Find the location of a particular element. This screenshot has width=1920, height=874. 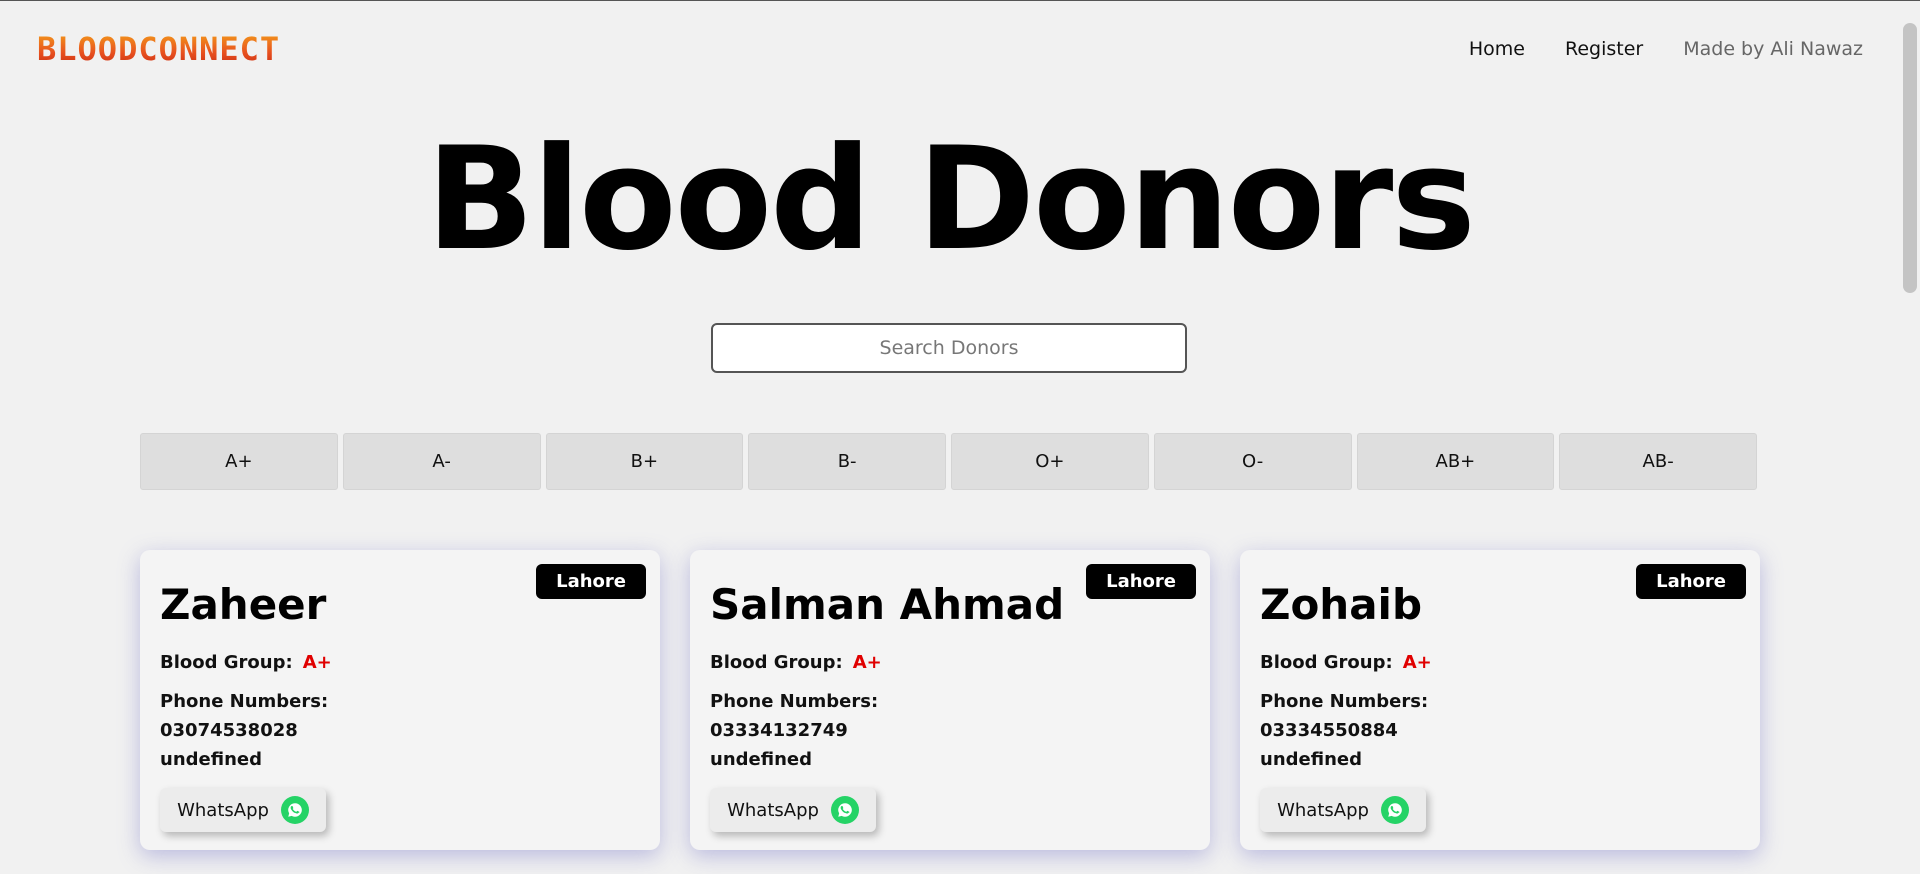

filter-a-pos: A+ is located at coordinates (239, 461).